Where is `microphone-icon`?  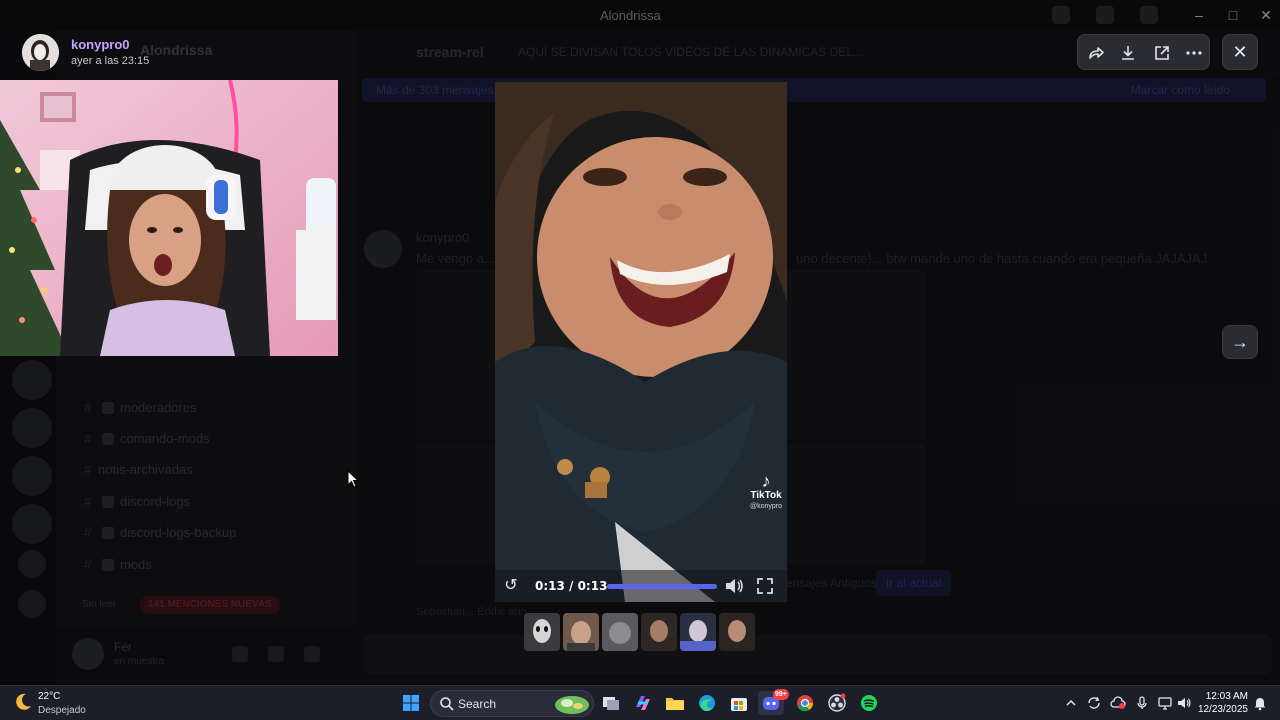
microphone-icon is located at coordinates (1142, 703).